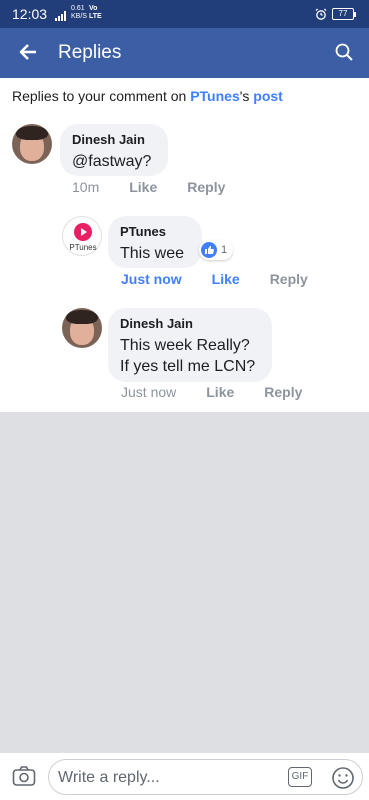 The width and height of the screenshot is (369, 800). What do you see at coordinates (24, 778) in the screenshot?
I see `camera-icon` at bounding box center [24, 778].